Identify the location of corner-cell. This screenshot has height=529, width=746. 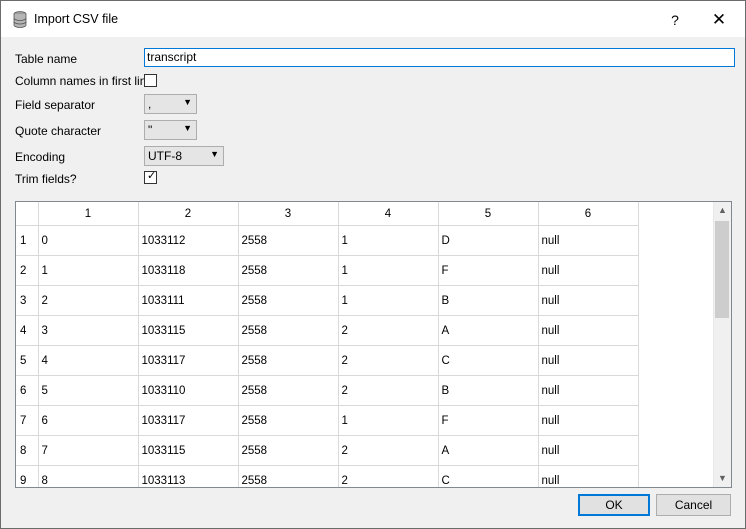
(27, 214).